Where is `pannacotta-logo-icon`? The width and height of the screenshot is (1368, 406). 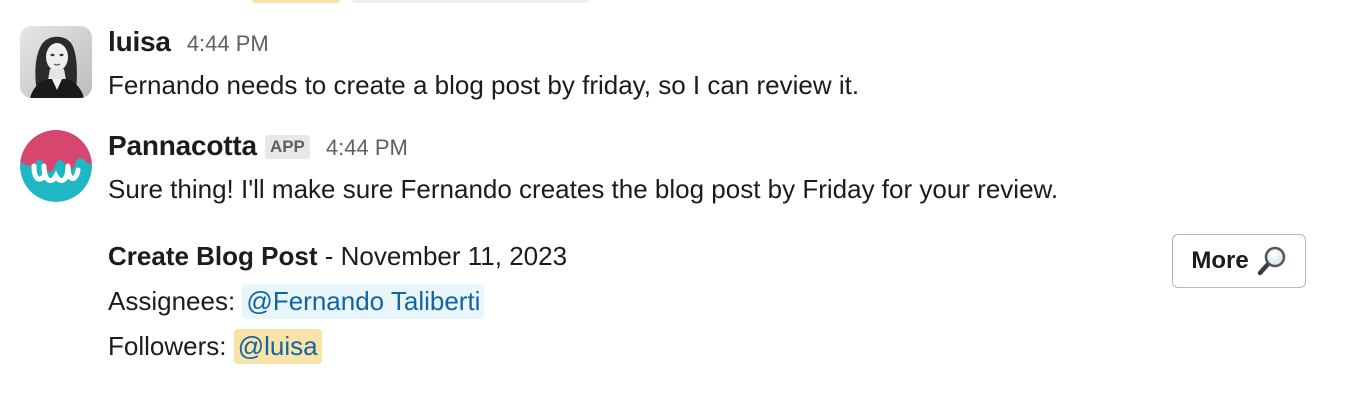
pannacotta-logo-icon is located at coordinates (56, 166).